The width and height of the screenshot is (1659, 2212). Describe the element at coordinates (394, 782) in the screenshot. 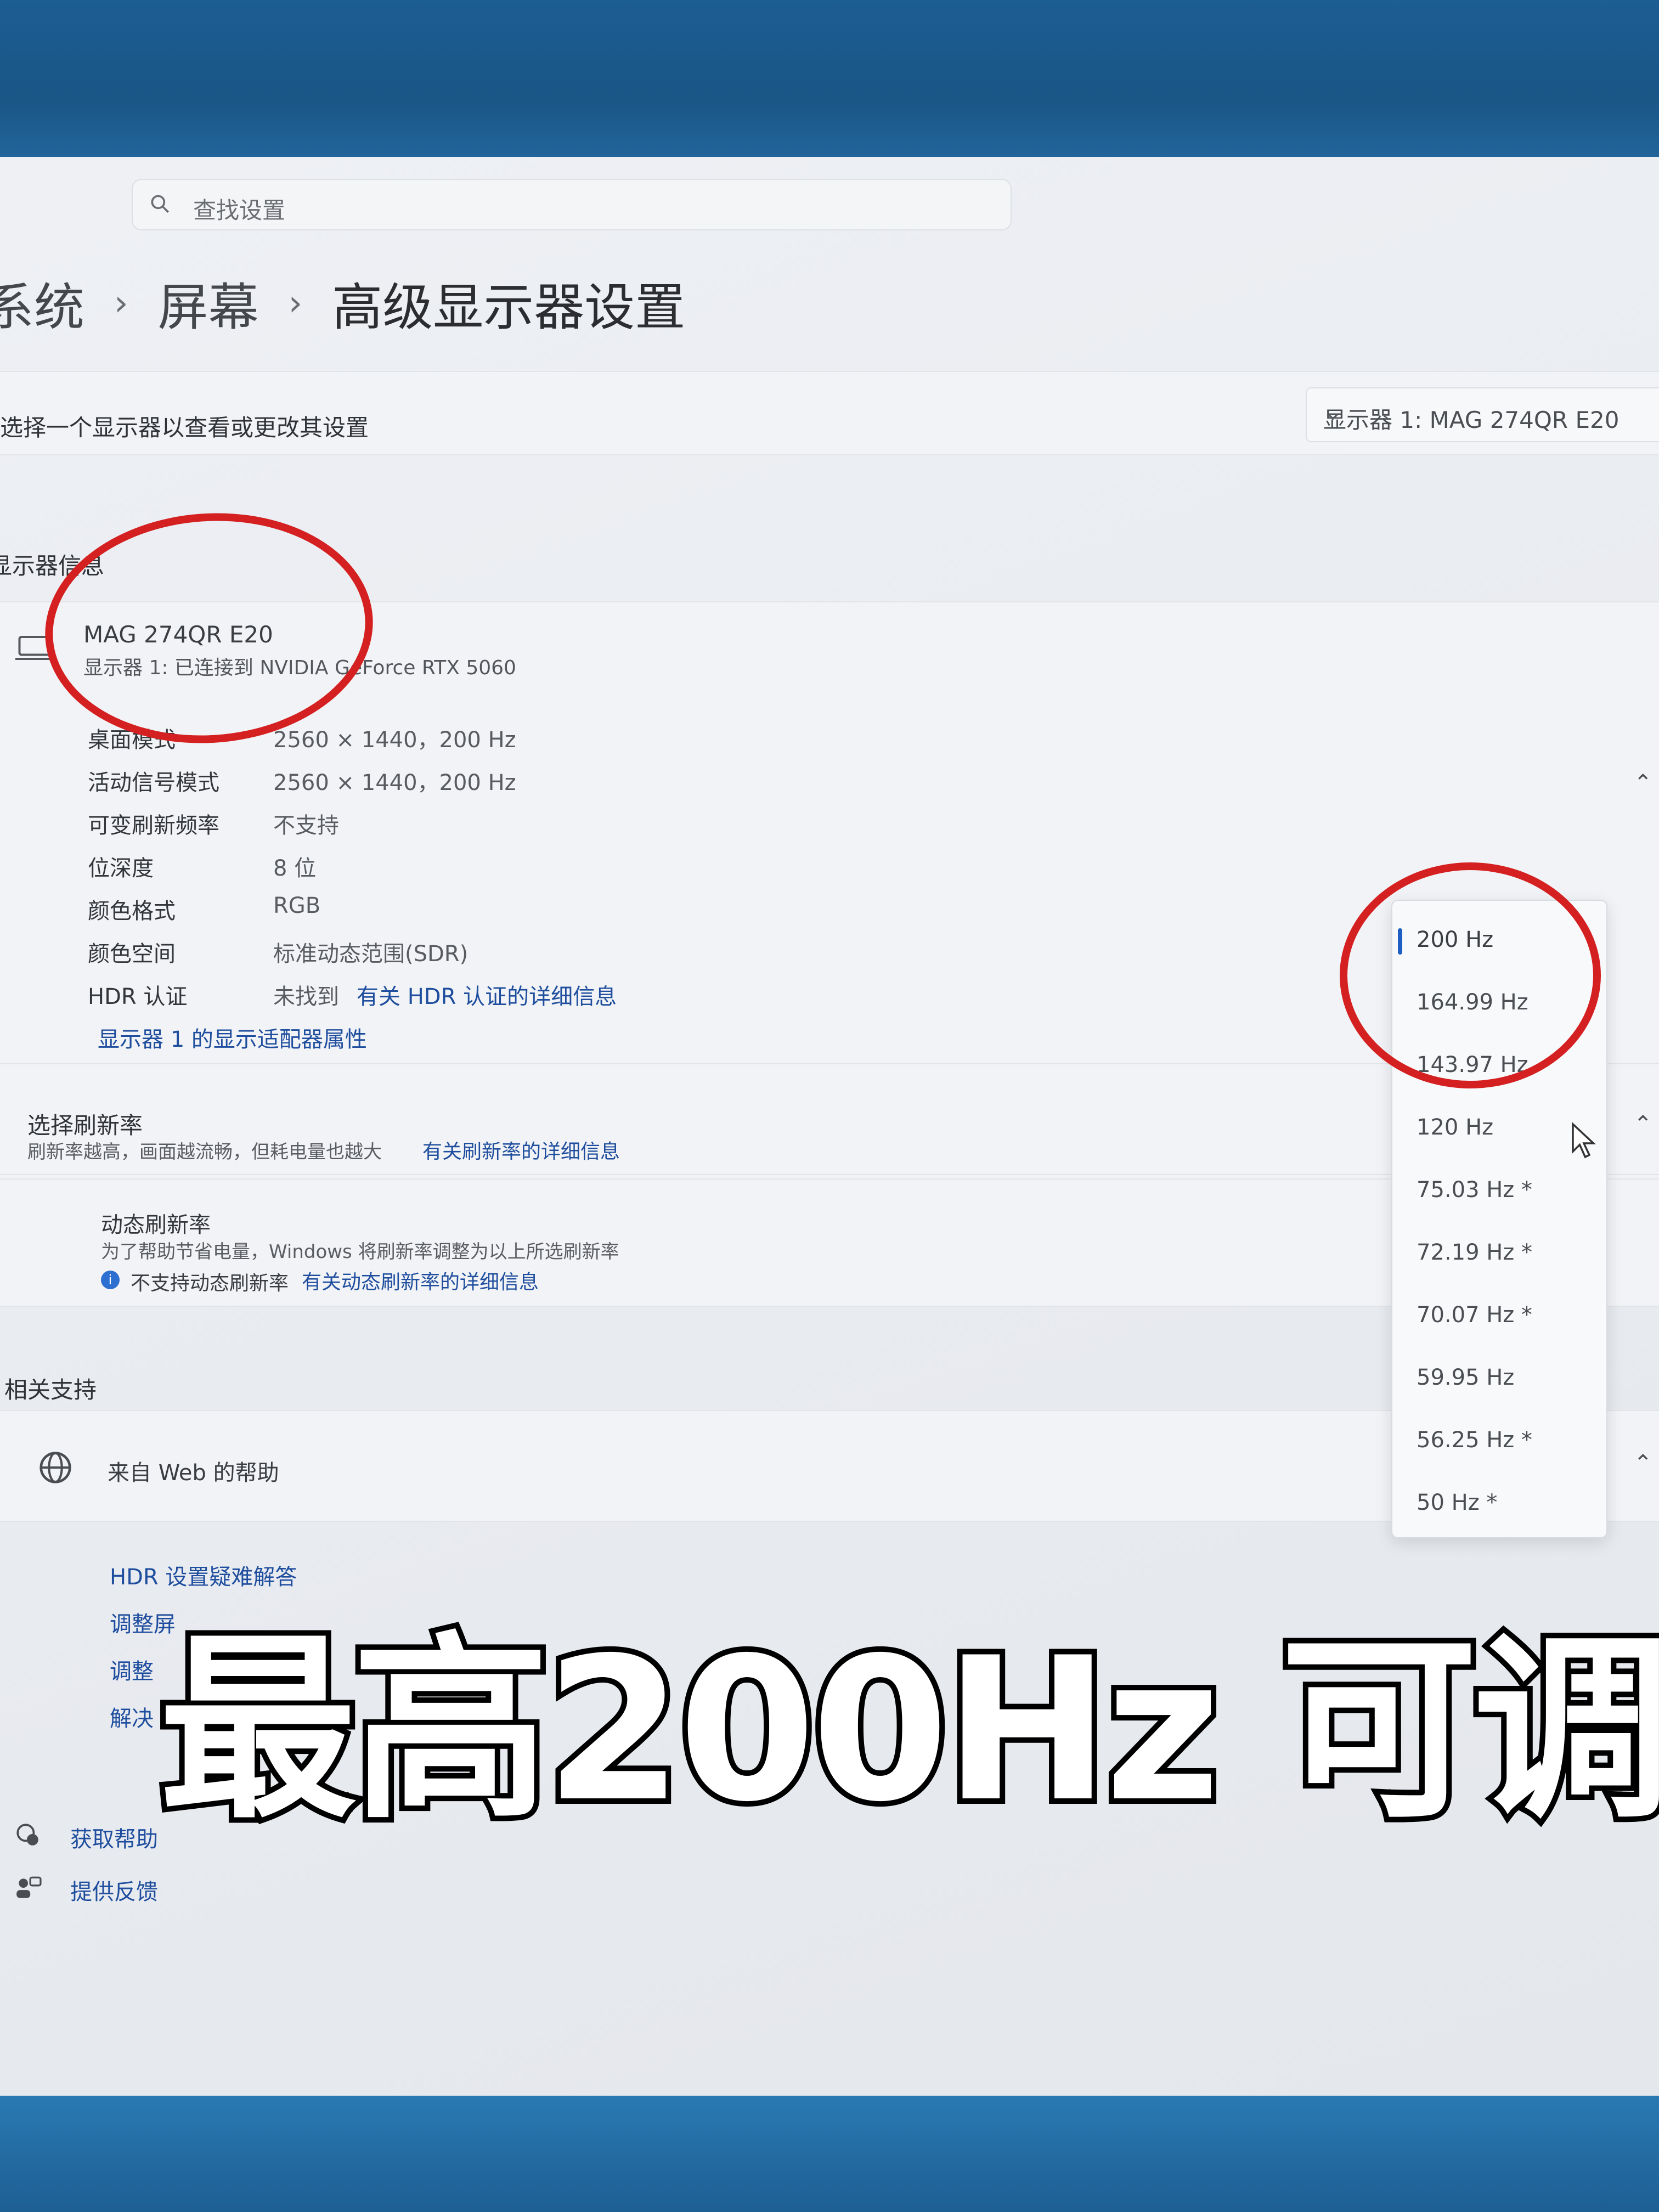

I see `signal-mode-value: 2560 × 1440，200 Hz` at that location.